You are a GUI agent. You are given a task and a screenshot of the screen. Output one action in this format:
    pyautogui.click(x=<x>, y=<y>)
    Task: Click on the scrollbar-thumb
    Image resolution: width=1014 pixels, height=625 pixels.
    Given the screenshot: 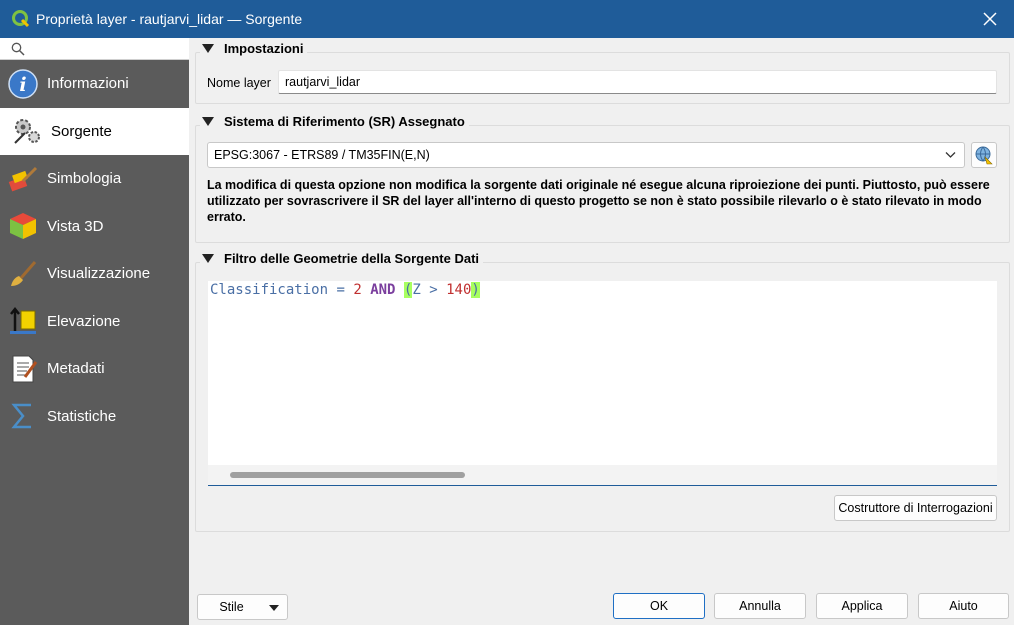 What is the action you would take?
    pyautogui.click(x=347, y=475)
    